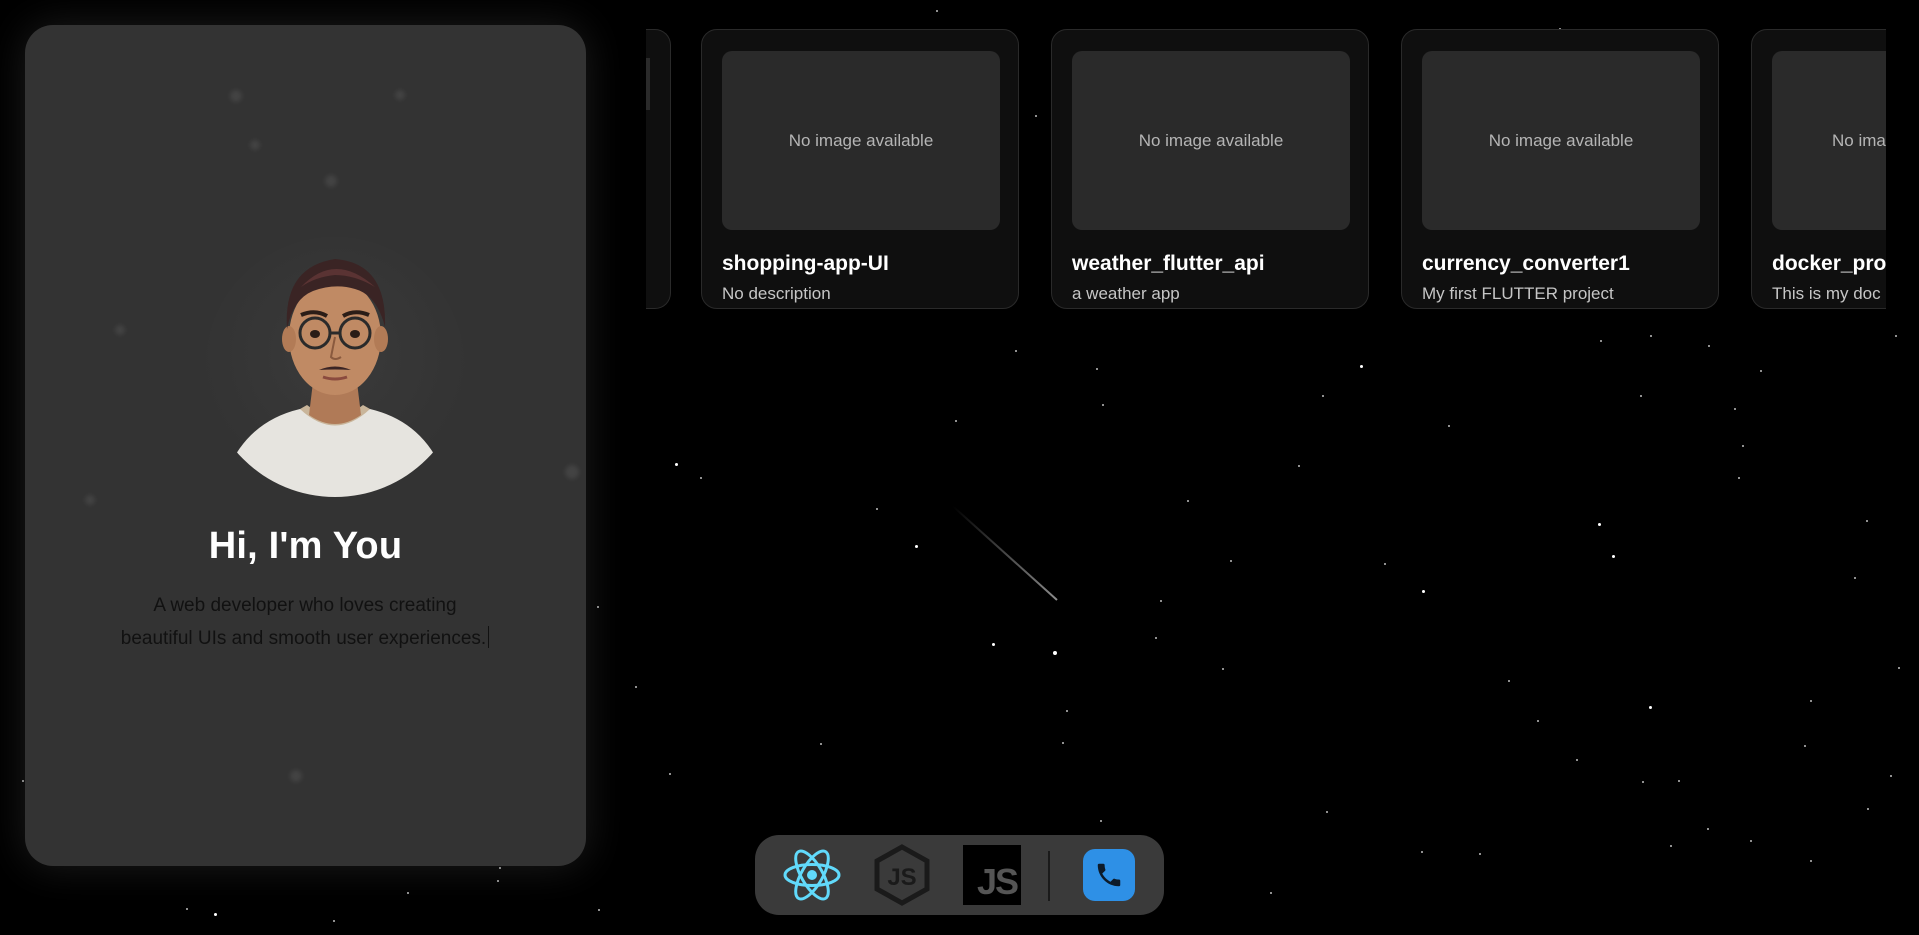 The image size is (1919, 935). Describe the element at coordinates (1859, 140) in the screenshot. I see `no-image-label: No ima` at that location.